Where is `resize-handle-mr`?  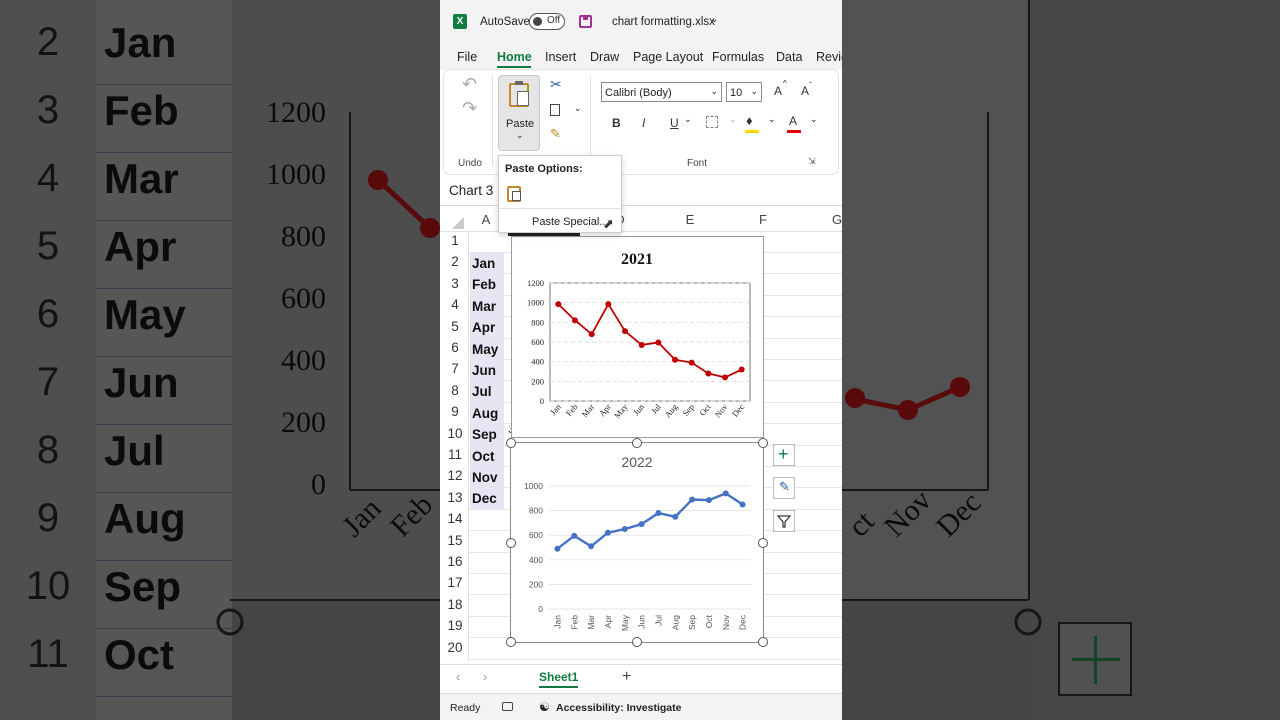 resize-handle-mr is located at coordinates (763, 543).